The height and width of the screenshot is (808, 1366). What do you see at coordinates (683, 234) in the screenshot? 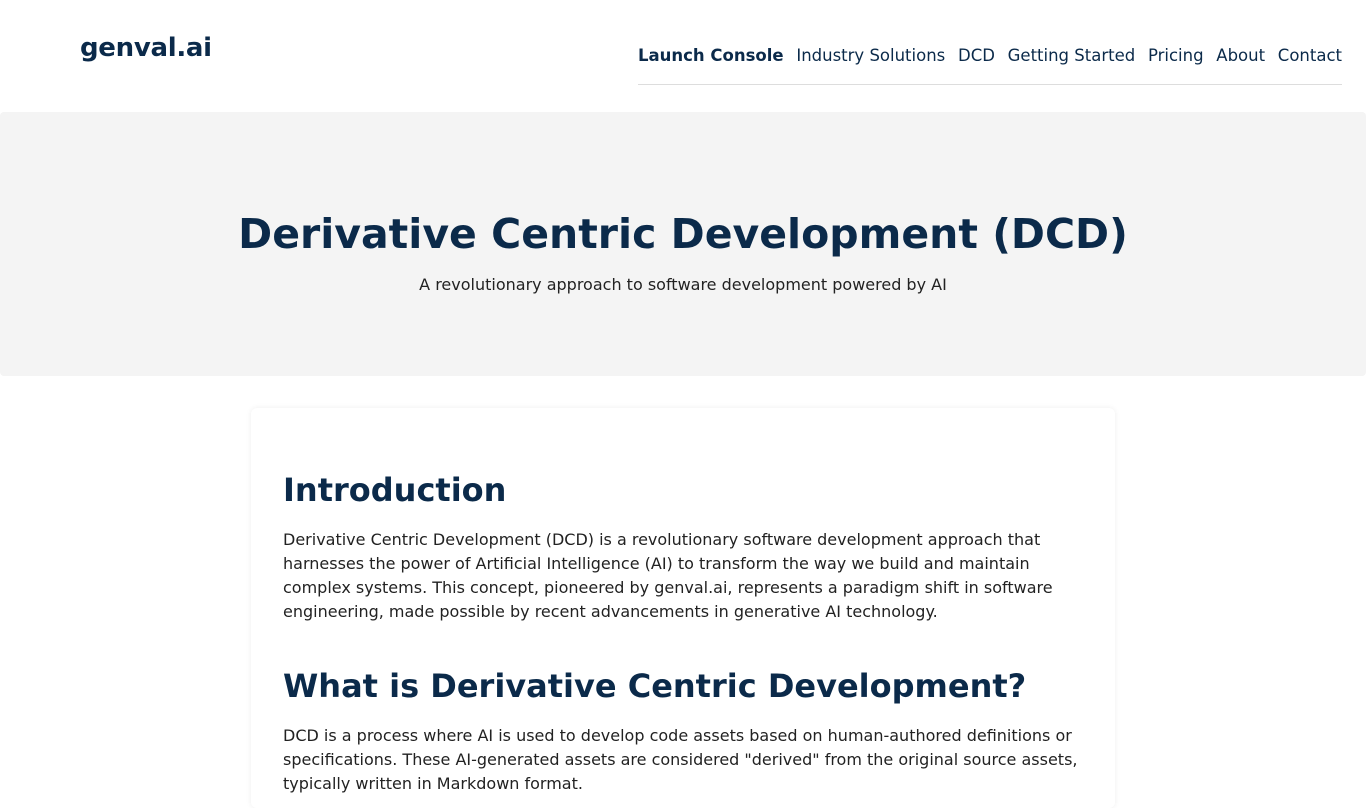
I see `hero-title: Derivative Centric Development (DCD)` at bounding box center [683, 234].